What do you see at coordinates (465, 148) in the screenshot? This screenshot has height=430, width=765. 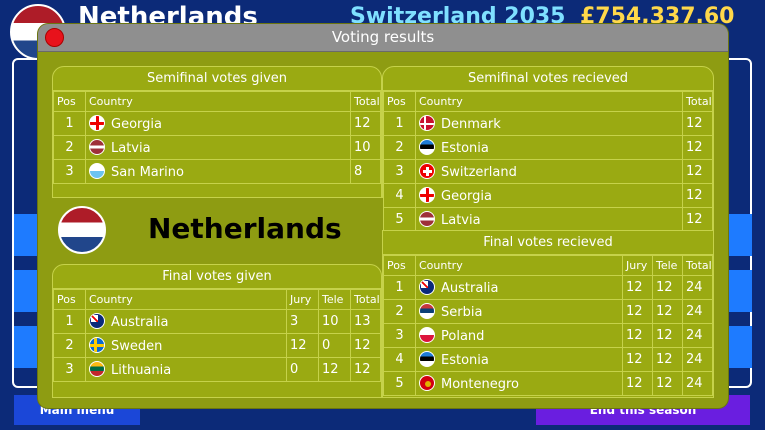 I see `country-label: Estonia` at bounding box center [465, 148].